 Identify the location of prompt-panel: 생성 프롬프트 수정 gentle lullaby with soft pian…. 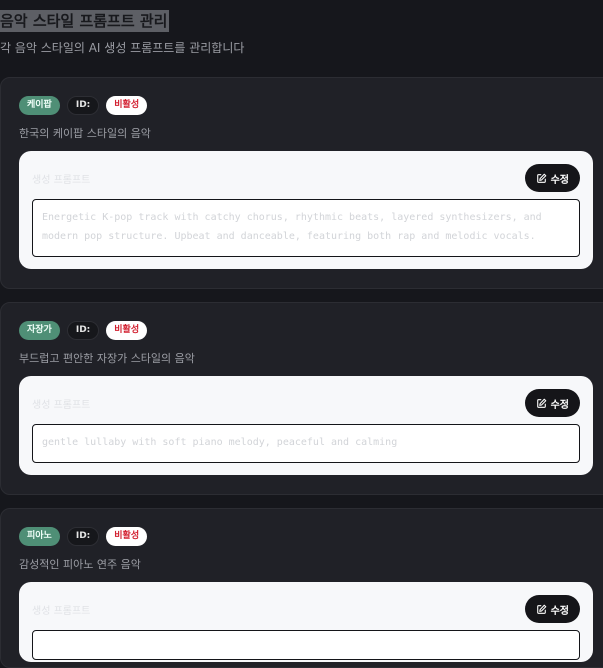
(306, 425).